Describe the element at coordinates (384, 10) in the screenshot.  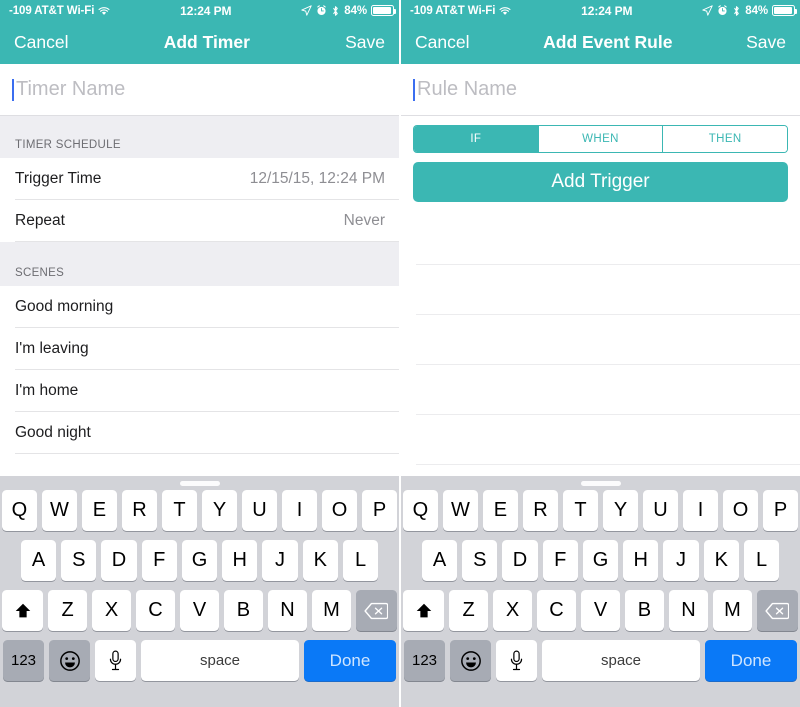
I see `battery-icon` at that location.